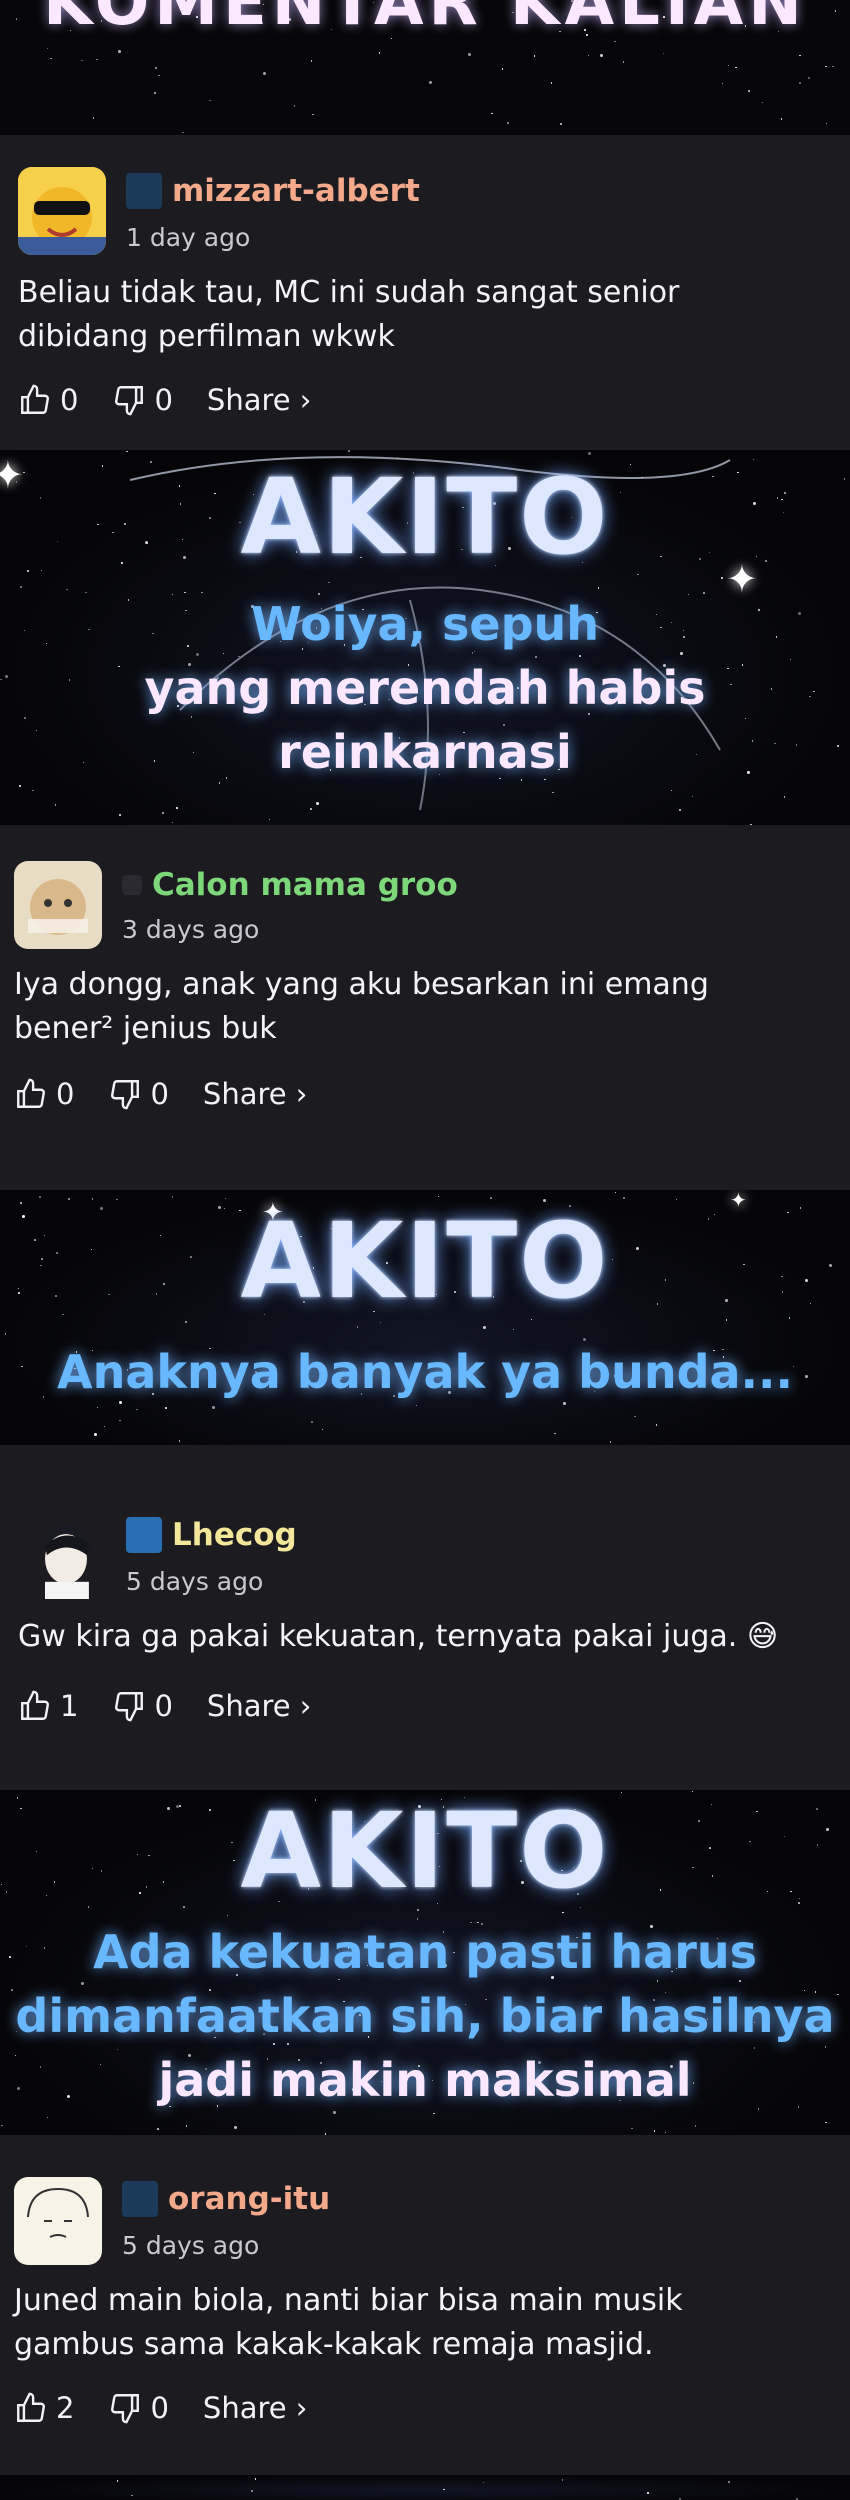  I want to click on like-count: 2, so click(65, 2408).